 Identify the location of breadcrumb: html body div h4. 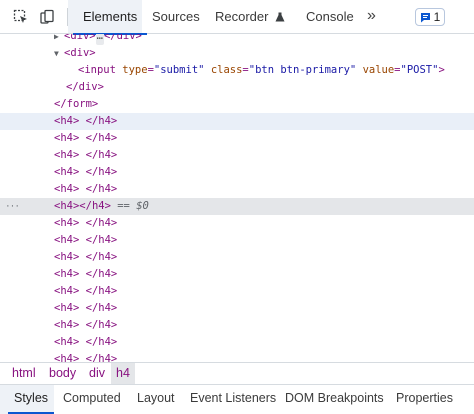
(237, 373).